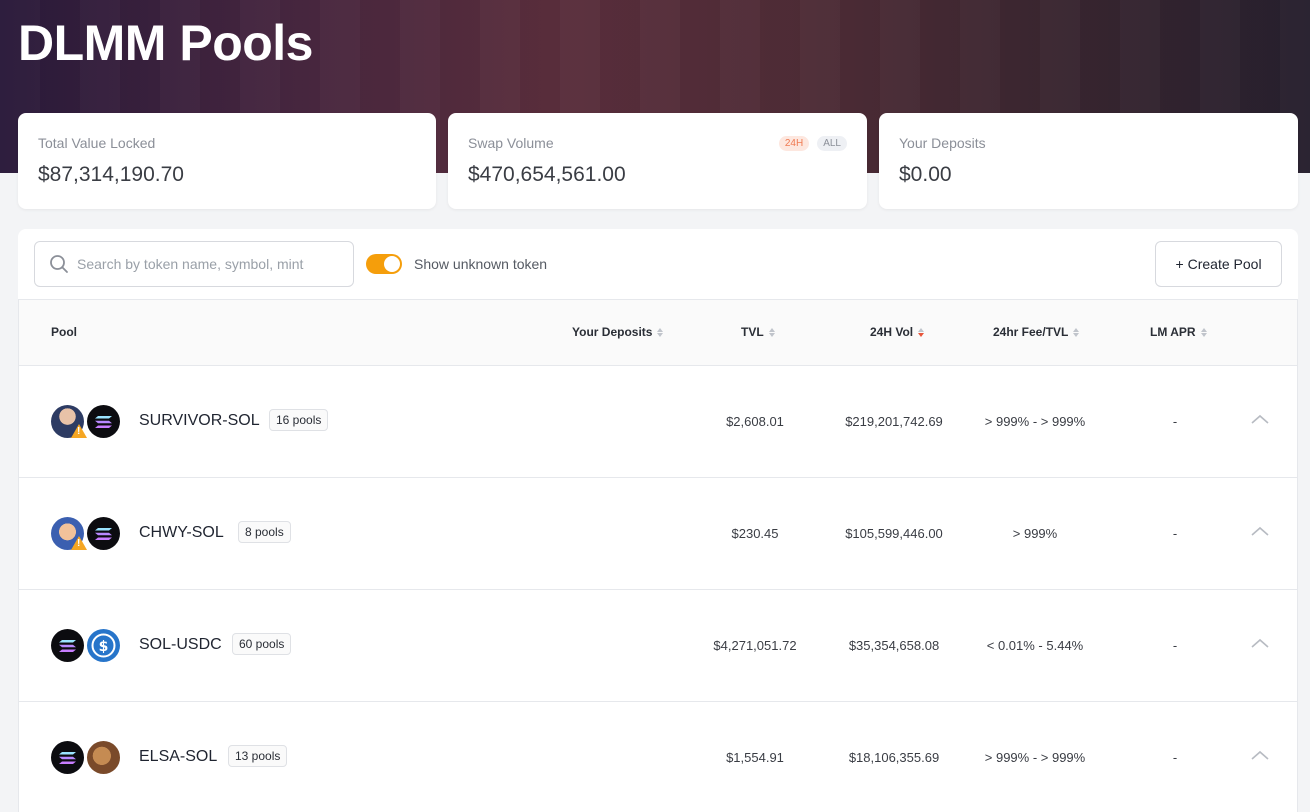 The width and height of the screenshot is (1310, 812). I want to click on page-title: DLMM Pools, so click(165, 43).